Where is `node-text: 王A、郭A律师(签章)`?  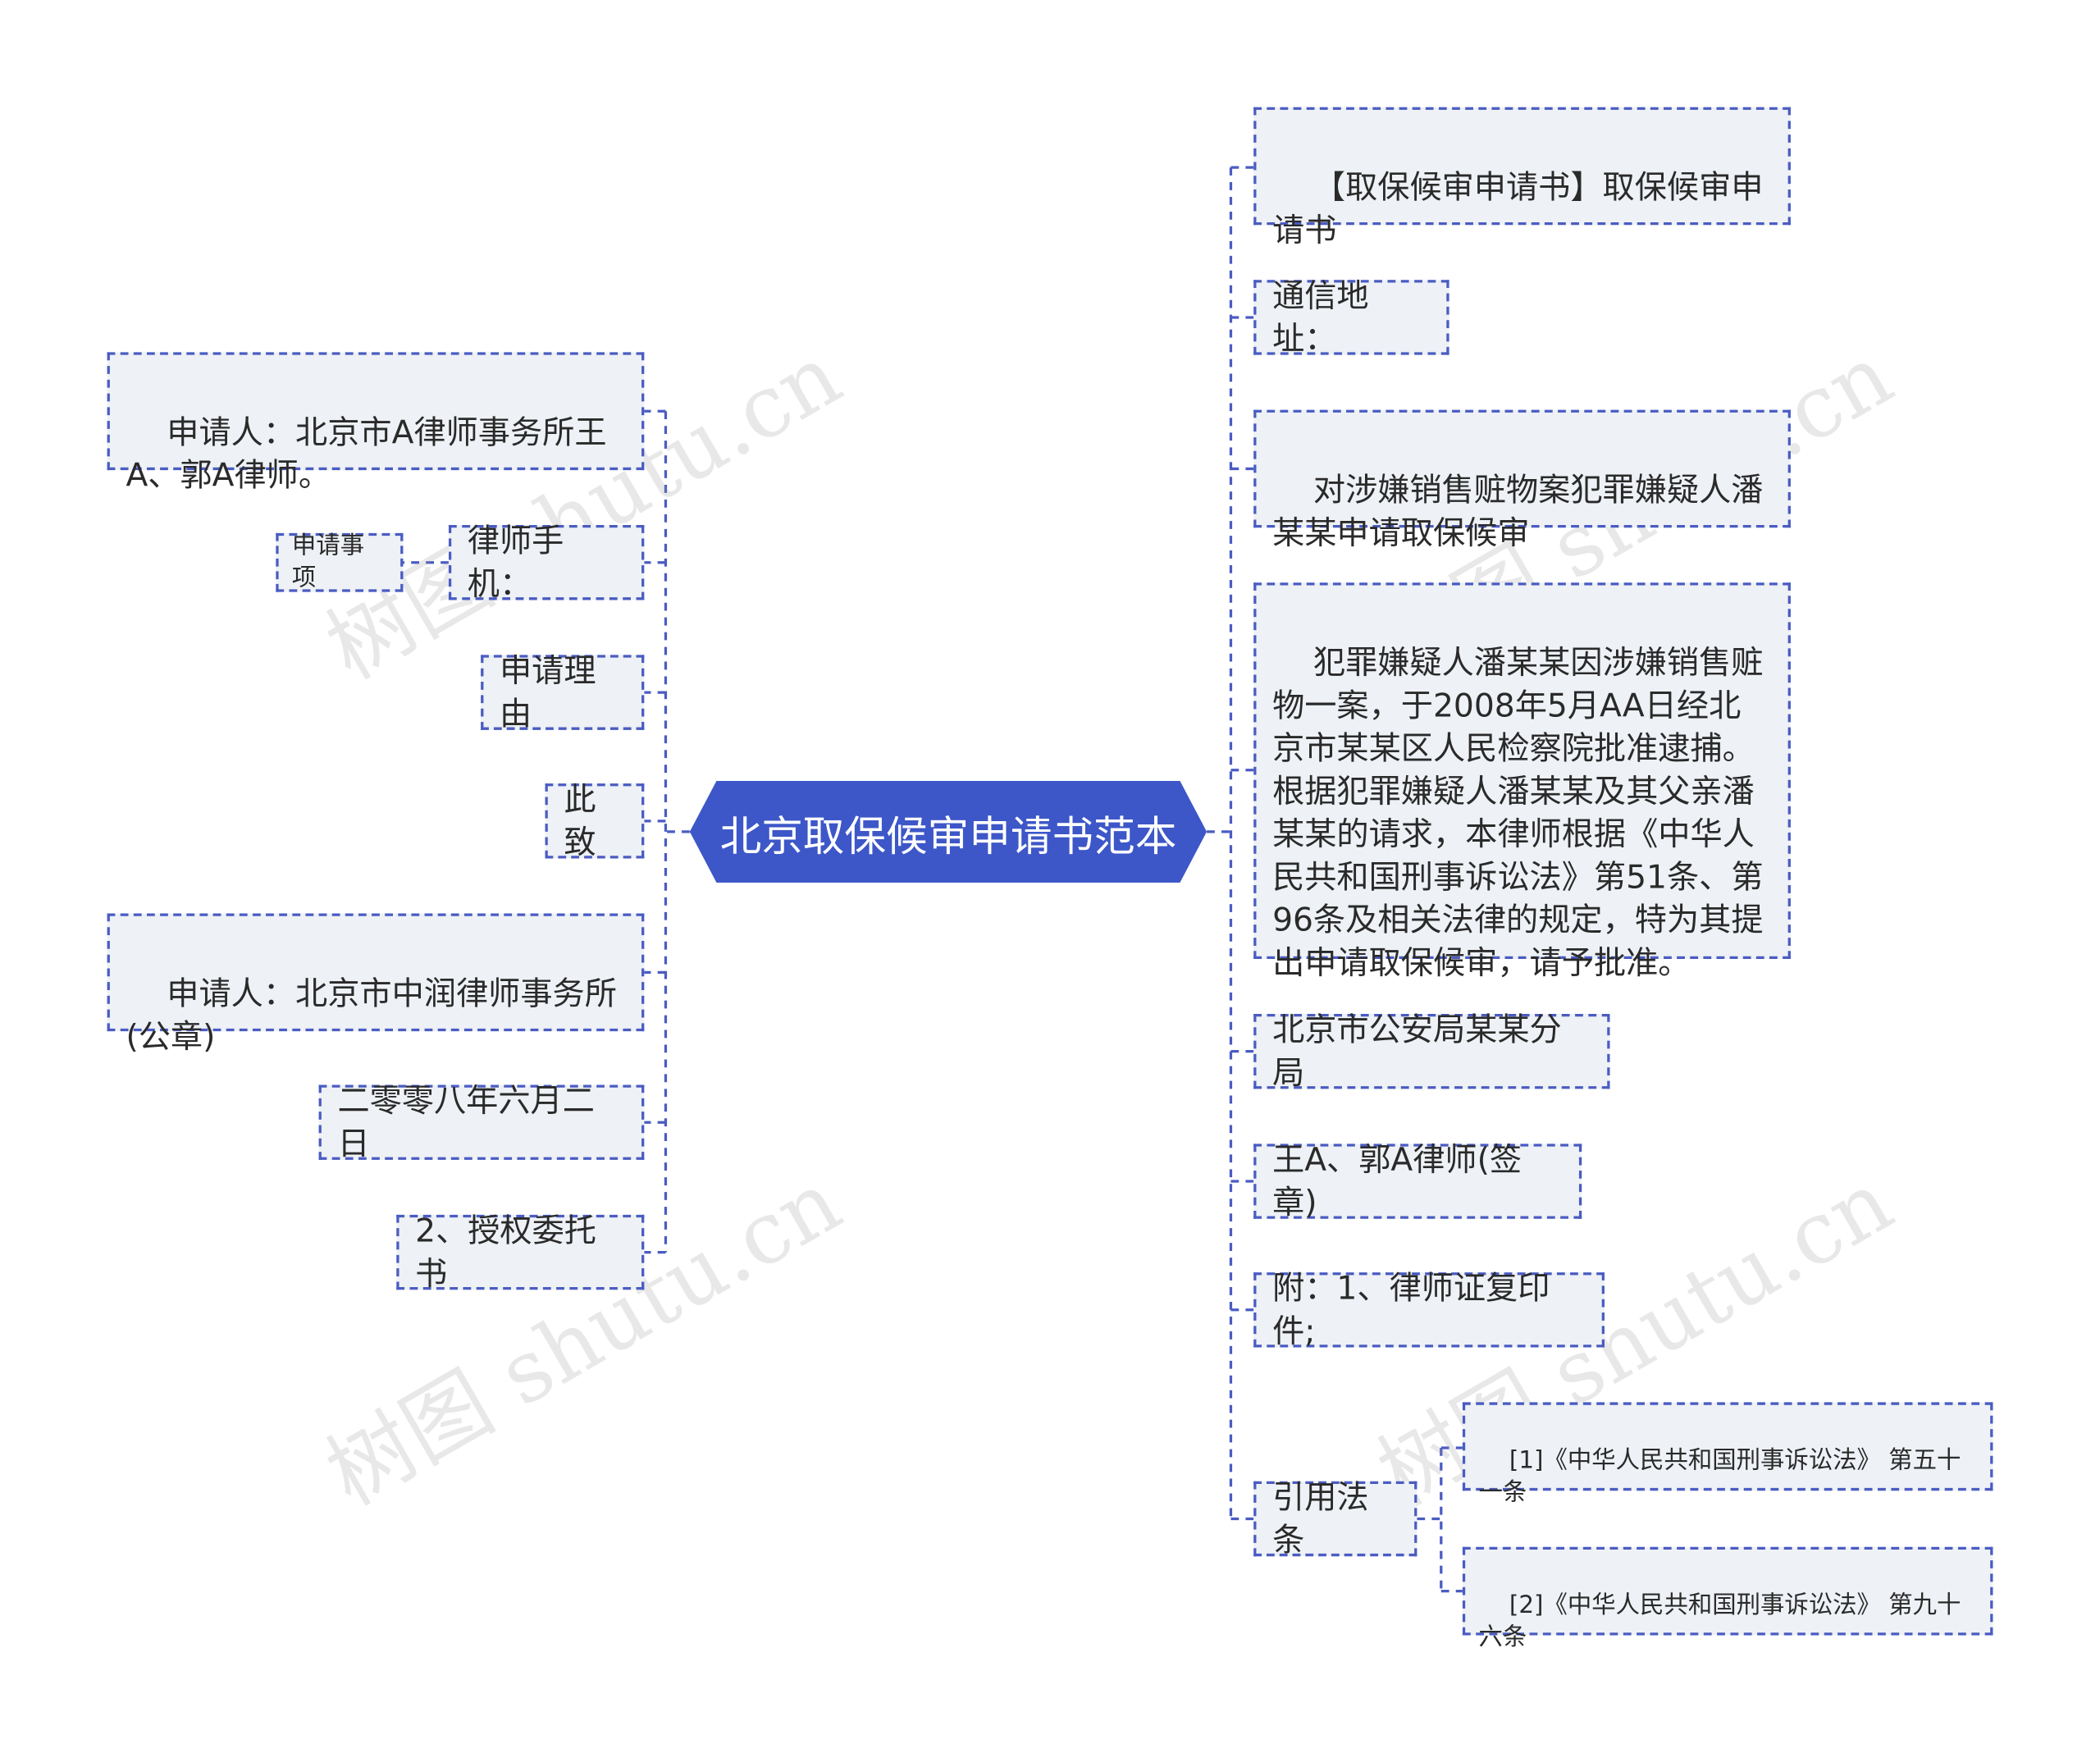
node-text: 王A、郭A律师(签章) is located at coordinates (1397, 1181).